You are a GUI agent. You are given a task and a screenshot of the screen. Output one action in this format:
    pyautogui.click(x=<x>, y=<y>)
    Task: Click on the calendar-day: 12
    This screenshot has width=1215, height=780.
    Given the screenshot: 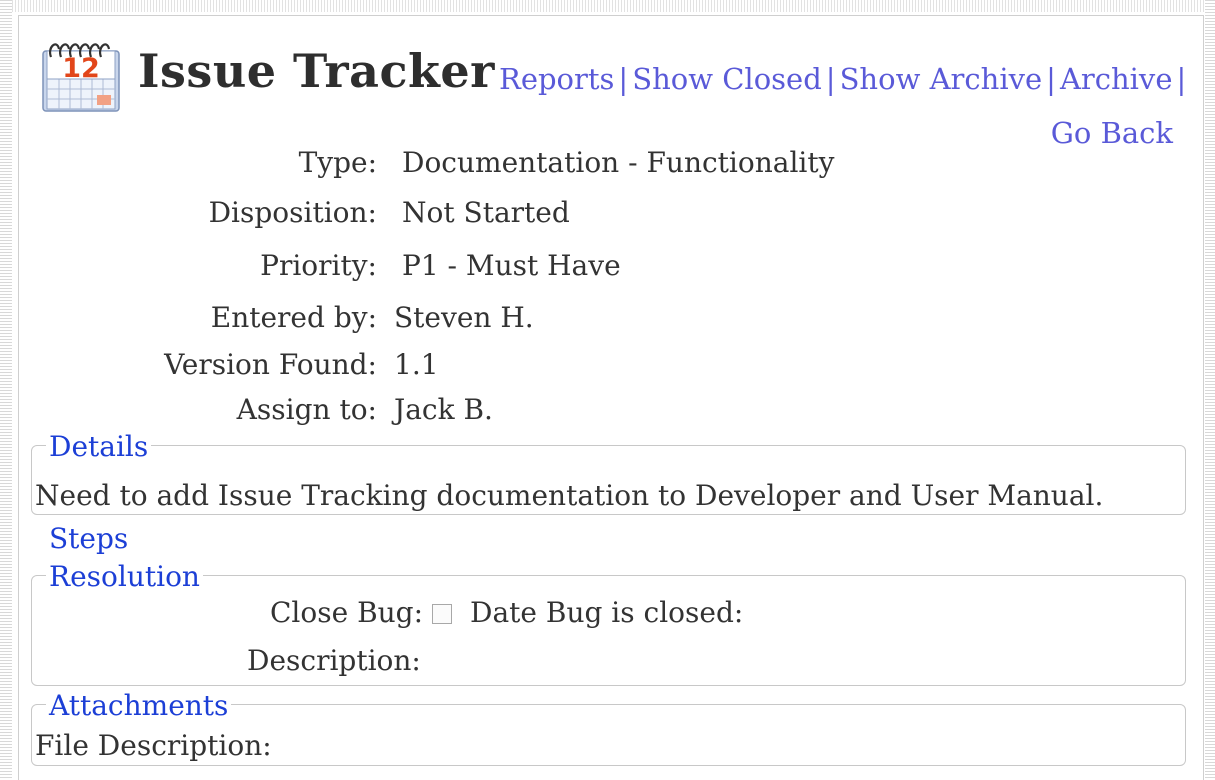 What is the action you would take?
    pyautogui.click(x=81, y=68)
    